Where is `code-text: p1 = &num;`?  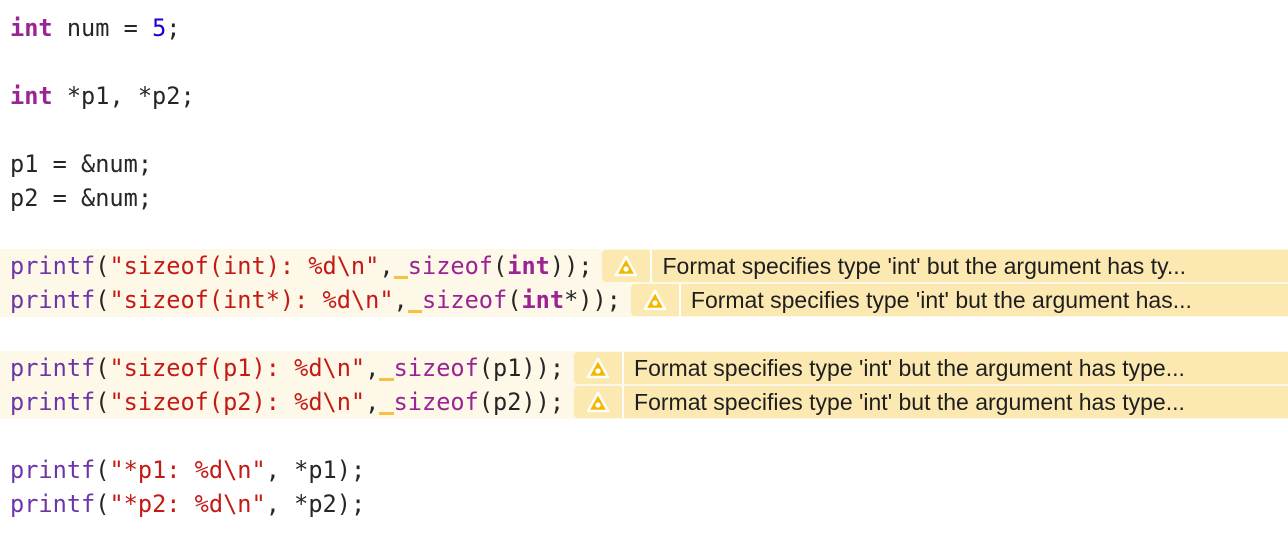
code-text: p1 = &num; is located at coordinates (76, 164).